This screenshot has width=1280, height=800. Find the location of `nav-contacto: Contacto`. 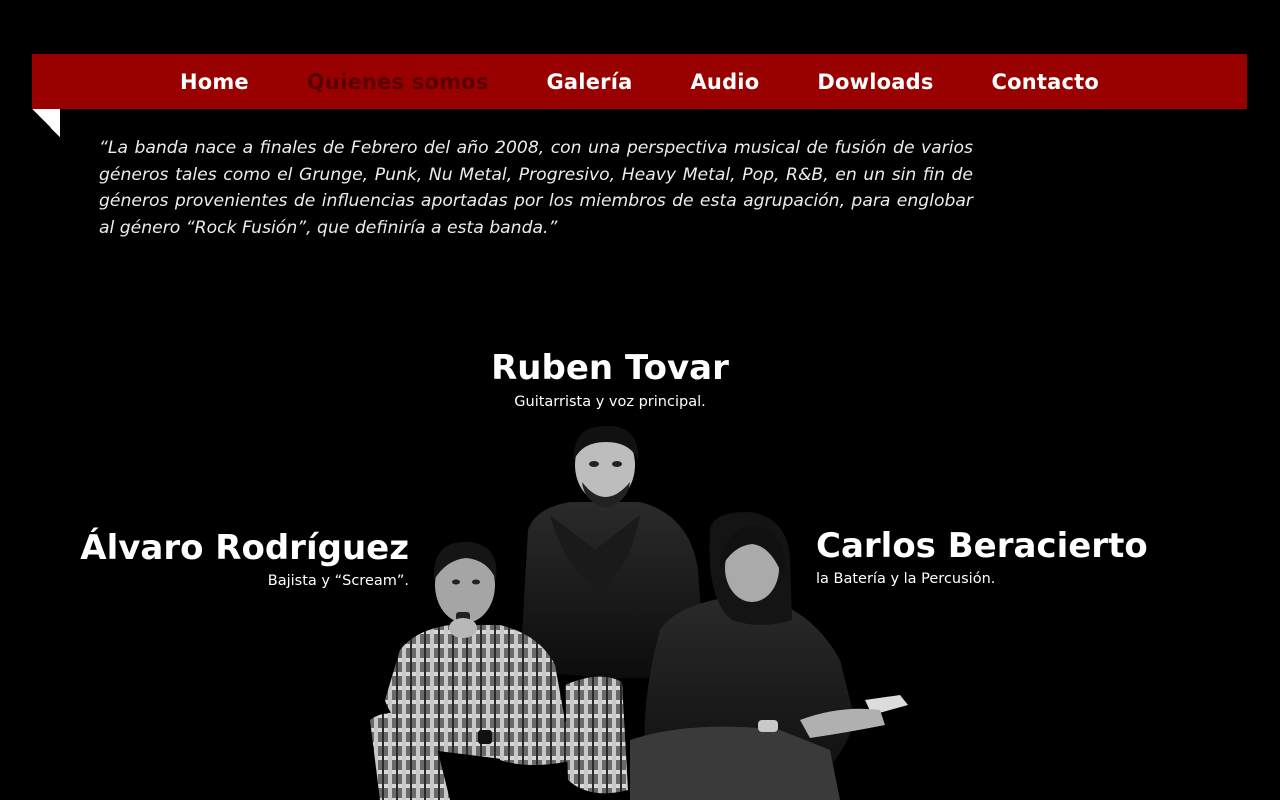

nav-contacto: Contacto is located at coordinates (1046, 82).